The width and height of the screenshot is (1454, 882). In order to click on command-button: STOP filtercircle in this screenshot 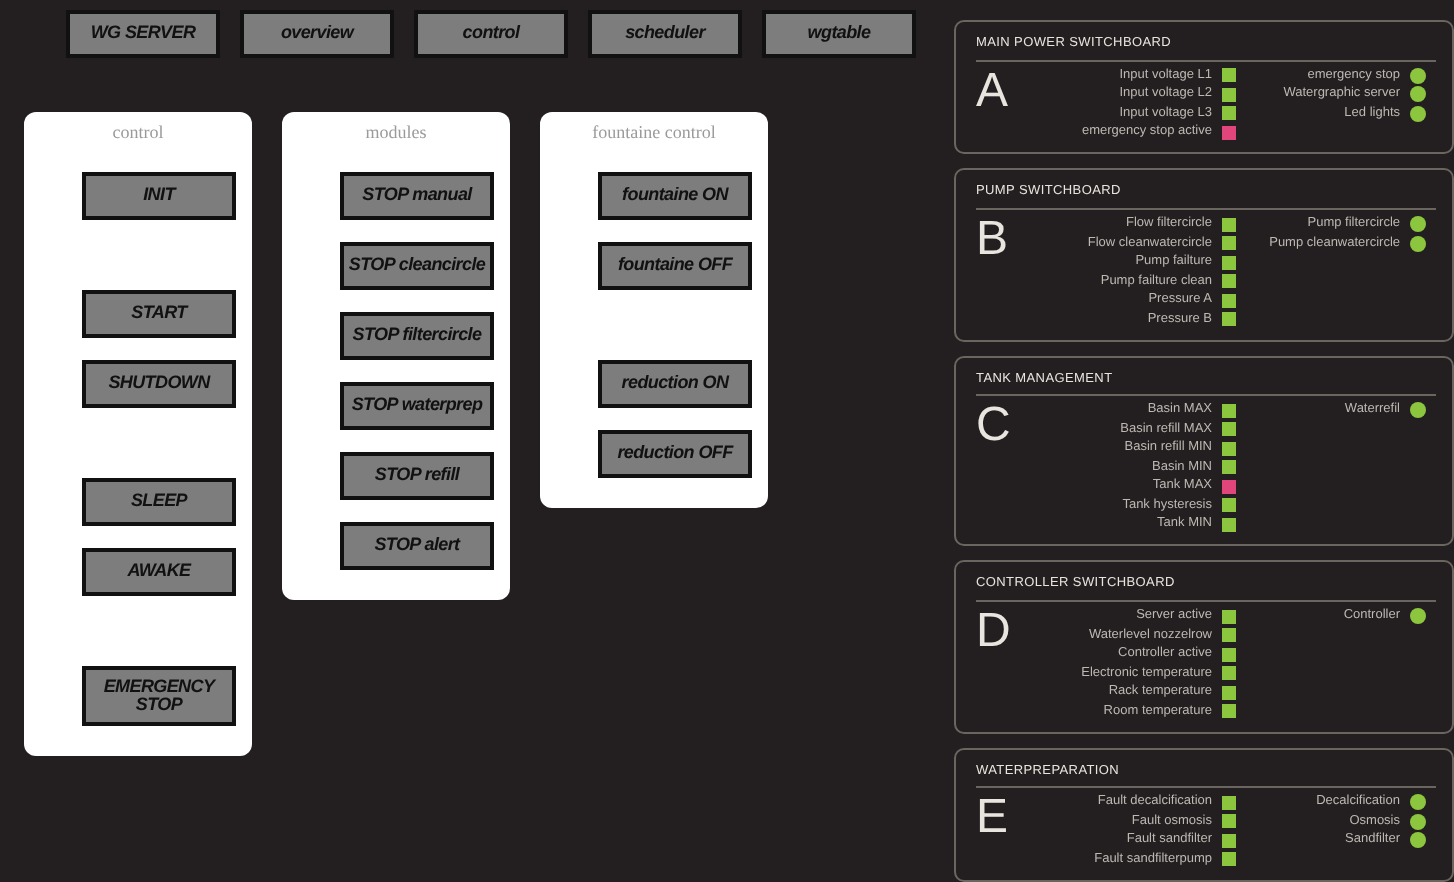, I will do `click(417, 335)`.